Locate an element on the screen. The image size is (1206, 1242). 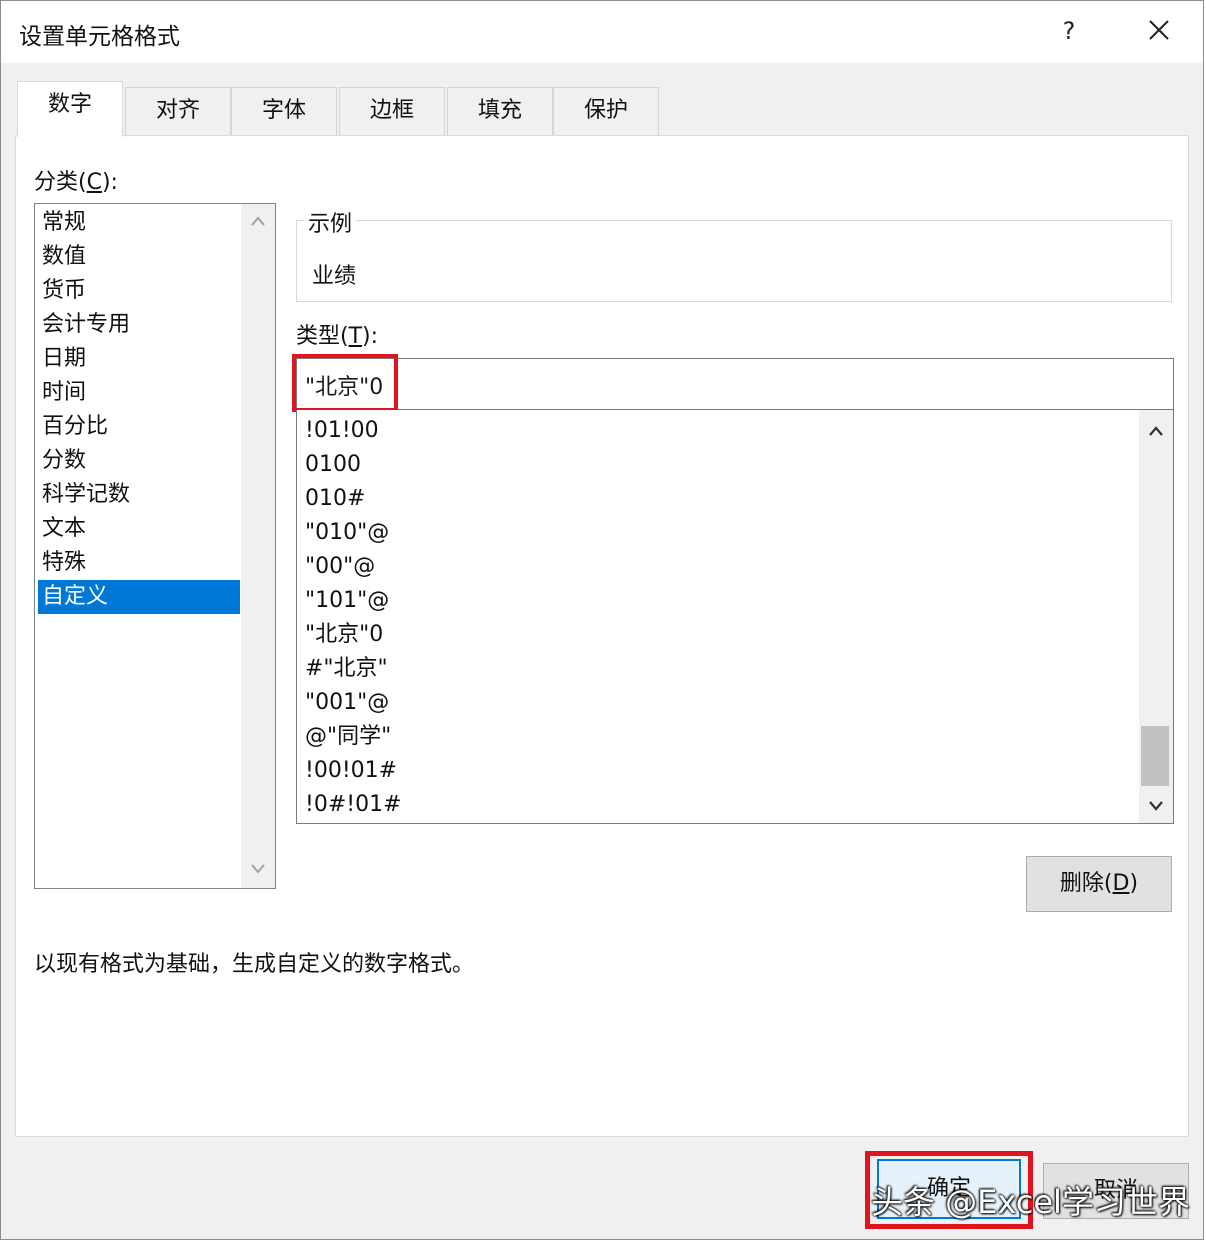
category-item-selected: 自定义 is located at coordinates (139, 597).